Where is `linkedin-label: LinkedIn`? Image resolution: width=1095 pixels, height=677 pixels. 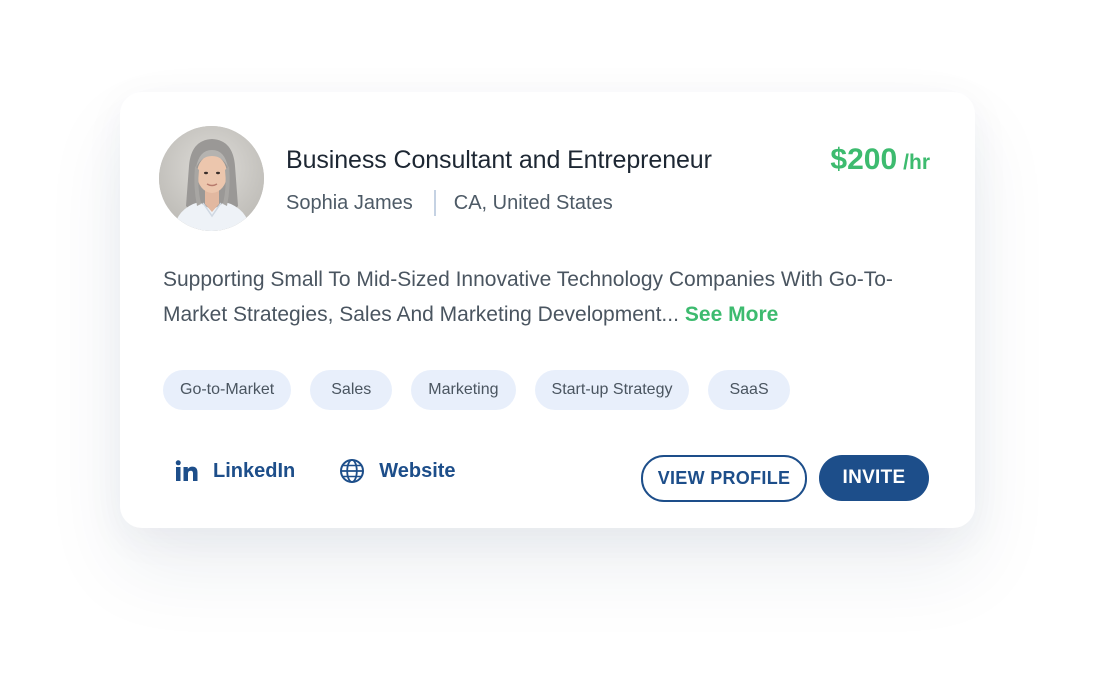
linkedin-label: LinkedIn is located at coordinates (254, 470).